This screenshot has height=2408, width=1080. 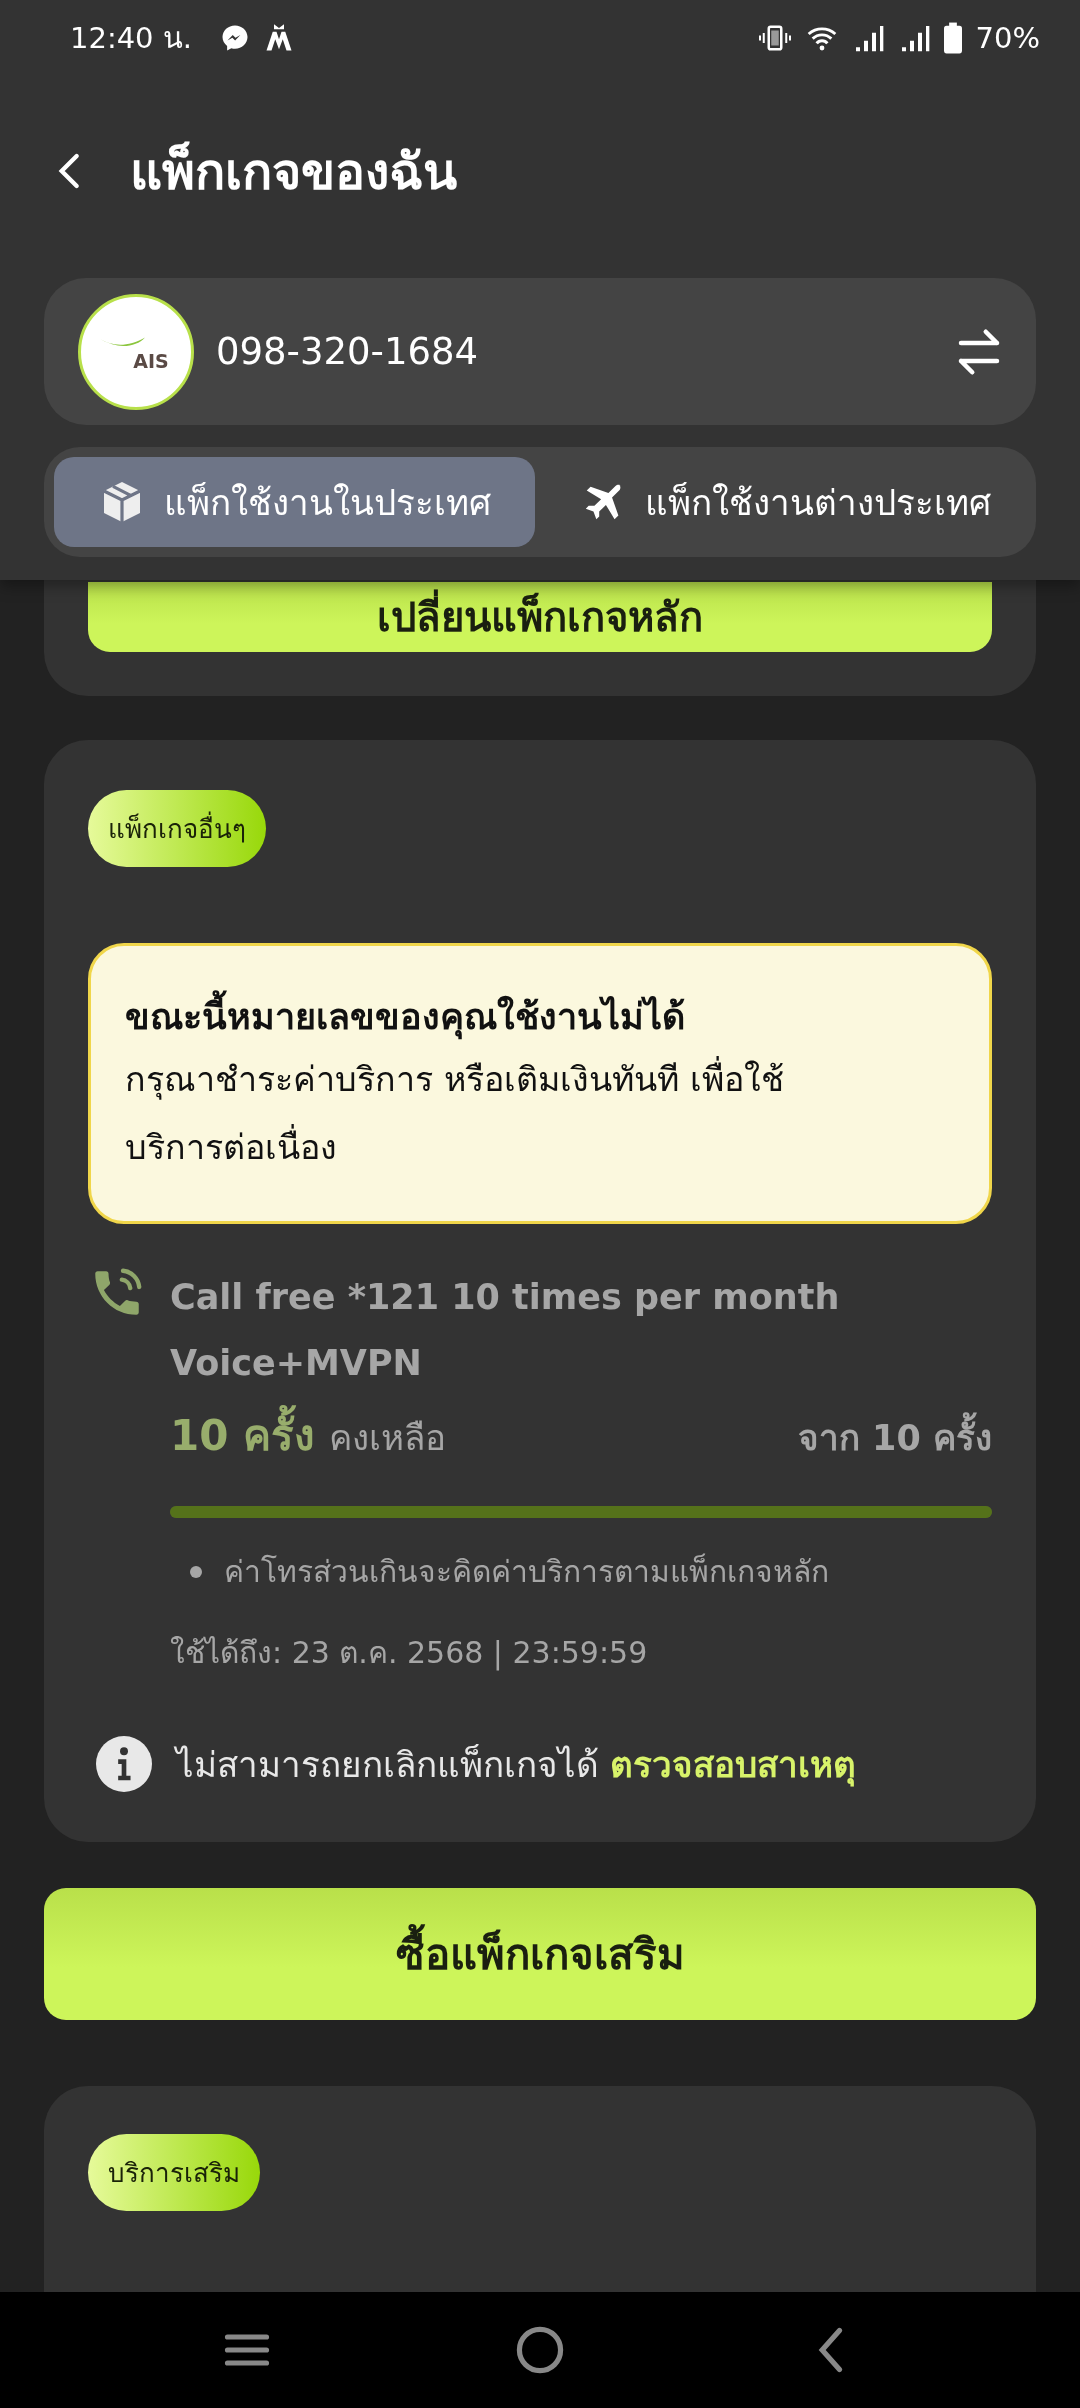 I want to click on alert-message: กรุณาชำระค่าบริการ หรือเติมเงินทันที เพื่อใช้บริการต่อเนื่อง, so click(x=540, y=1113).